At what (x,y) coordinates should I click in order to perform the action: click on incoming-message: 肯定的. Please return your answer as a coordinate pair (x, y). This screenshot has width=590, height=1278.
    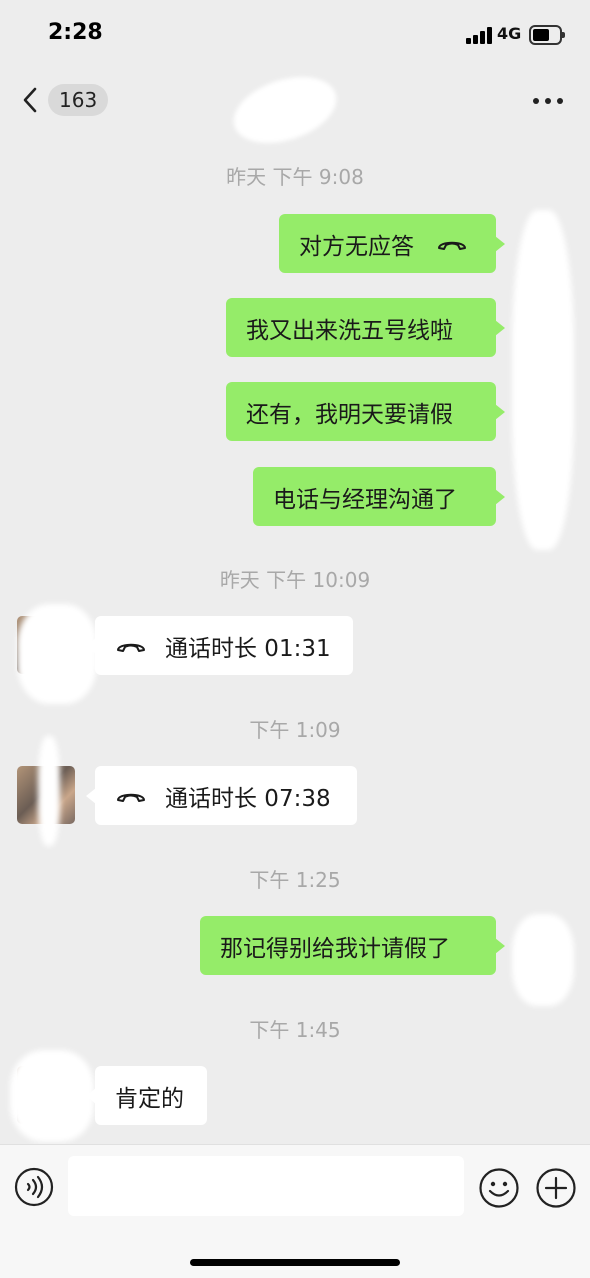
    Looking at the image, I should click on (146, 1095).